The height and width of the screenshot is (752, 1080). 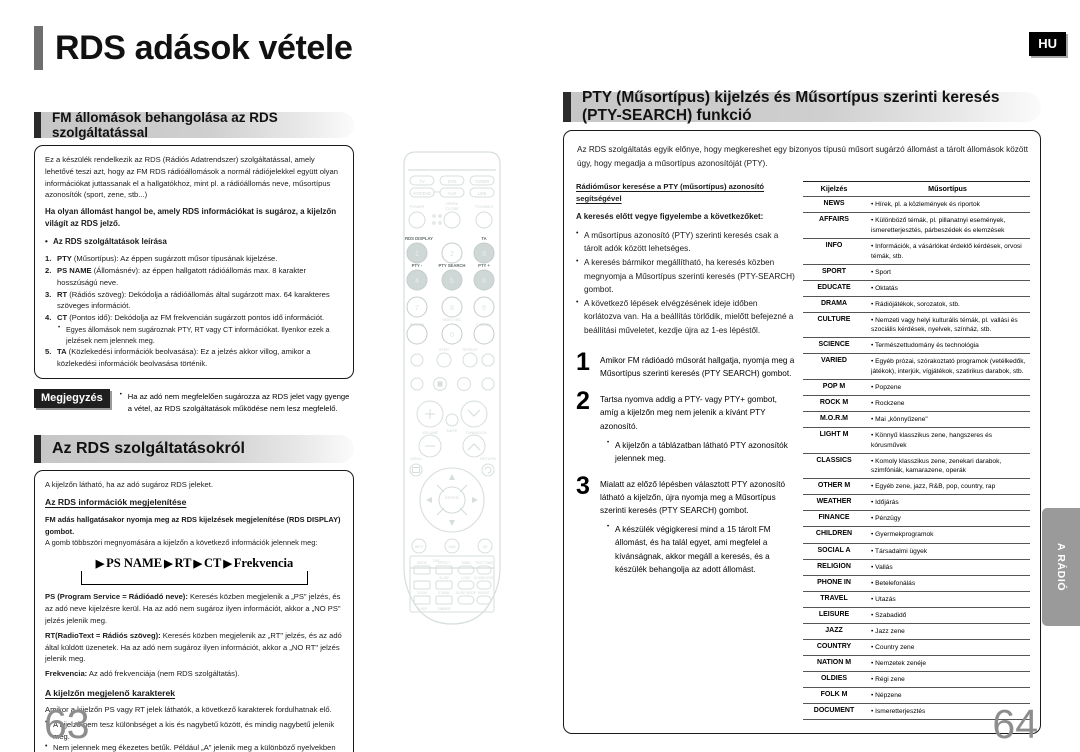 What do you see at coordinates (947, 583) in the screenshot?
I see `pty-description: Betelefonálás` at bounding box center [947, 583].